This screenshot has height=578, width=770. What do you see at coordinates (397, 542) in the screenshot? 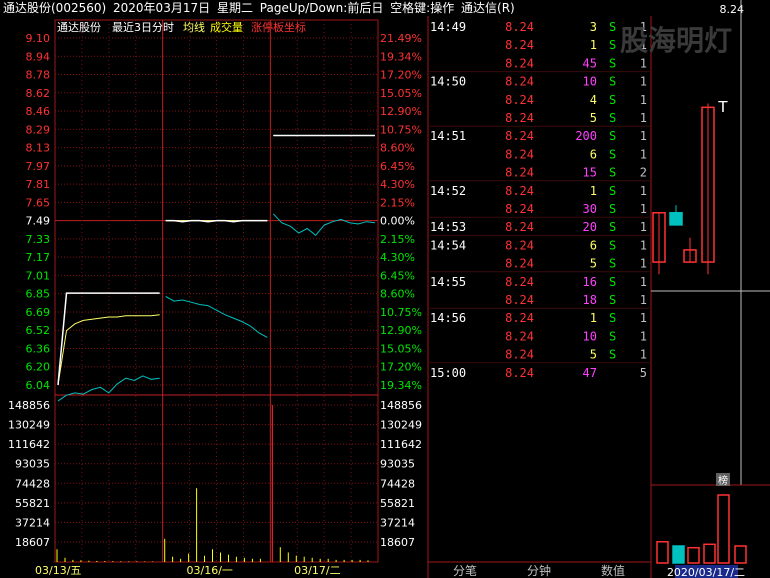
I see `volume-tick-label-right: 18607` at bounding box center [397, 542].